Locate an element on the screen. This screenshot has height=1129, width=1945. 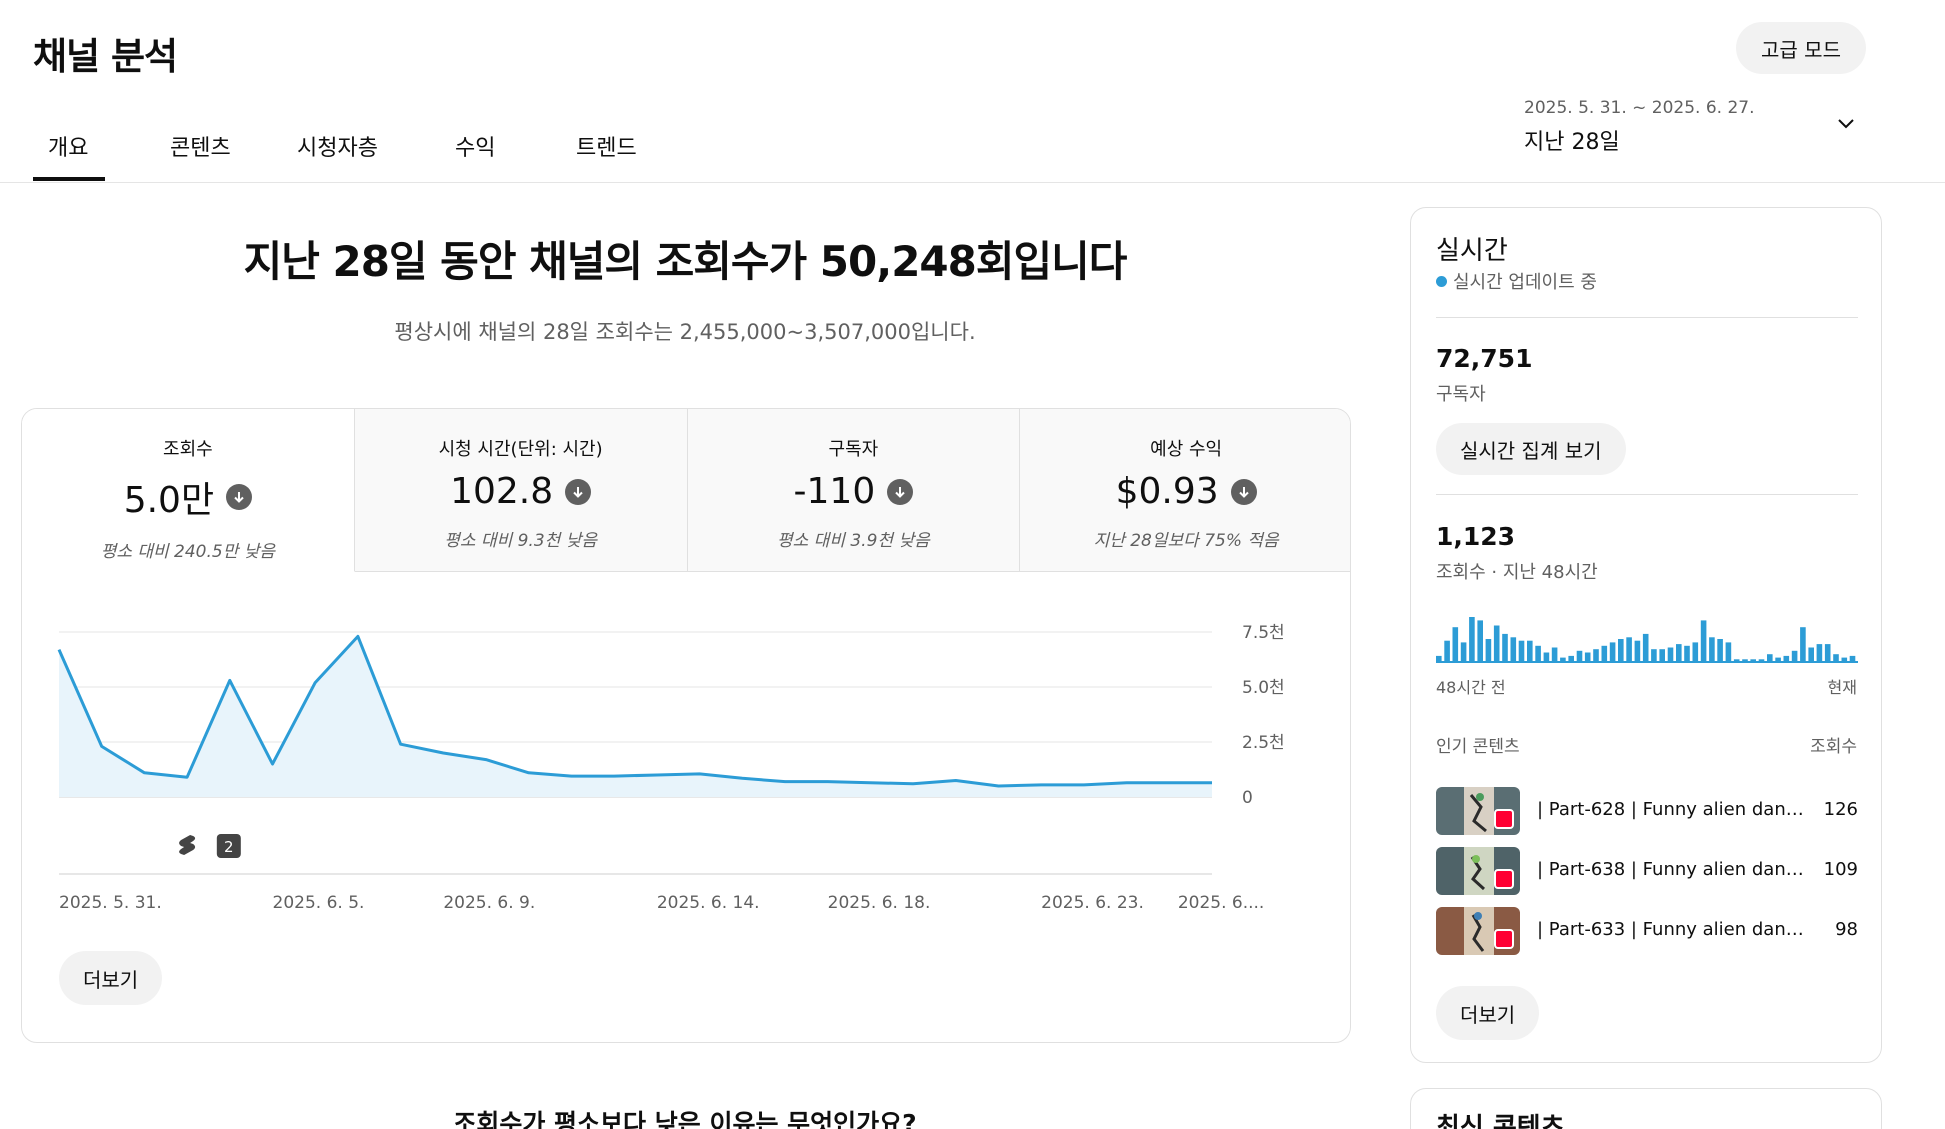
realtime-title: 실시간 is located at coordinates (1472, 251).